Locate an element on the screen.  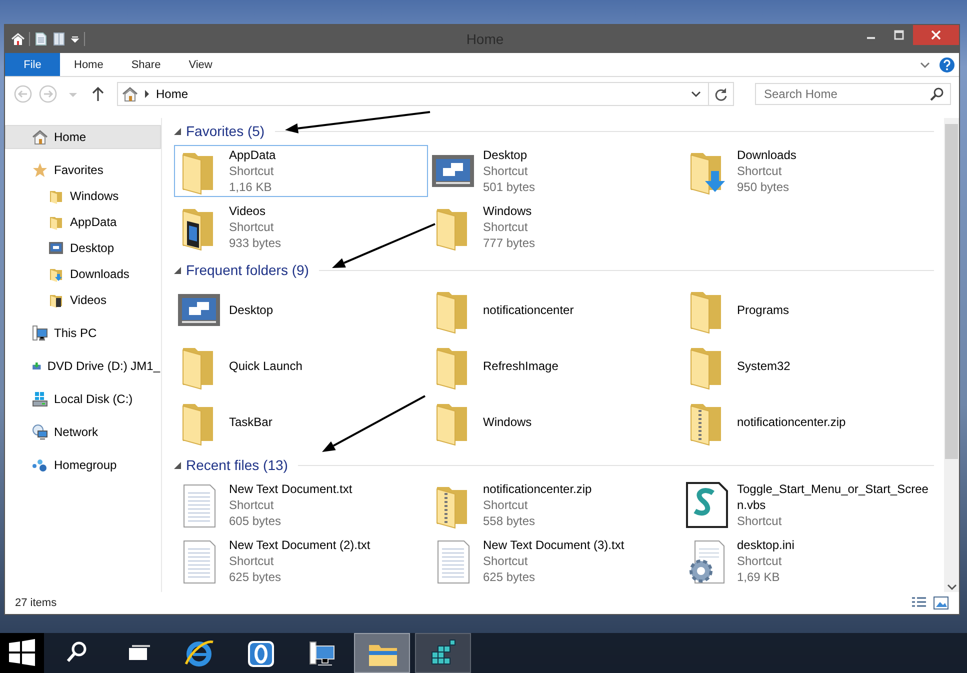
sidebar-item: Local Disk (C:) is located at coordinates (83, 399).